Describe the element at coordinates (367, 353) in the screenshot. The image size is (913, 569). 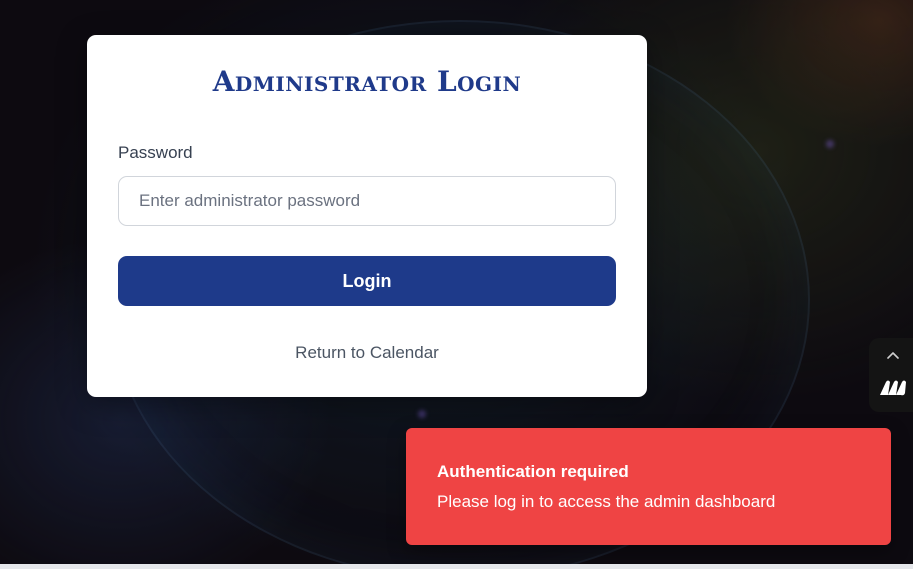
I see `return-to-calendar-link: Return to Calendar` at that location.